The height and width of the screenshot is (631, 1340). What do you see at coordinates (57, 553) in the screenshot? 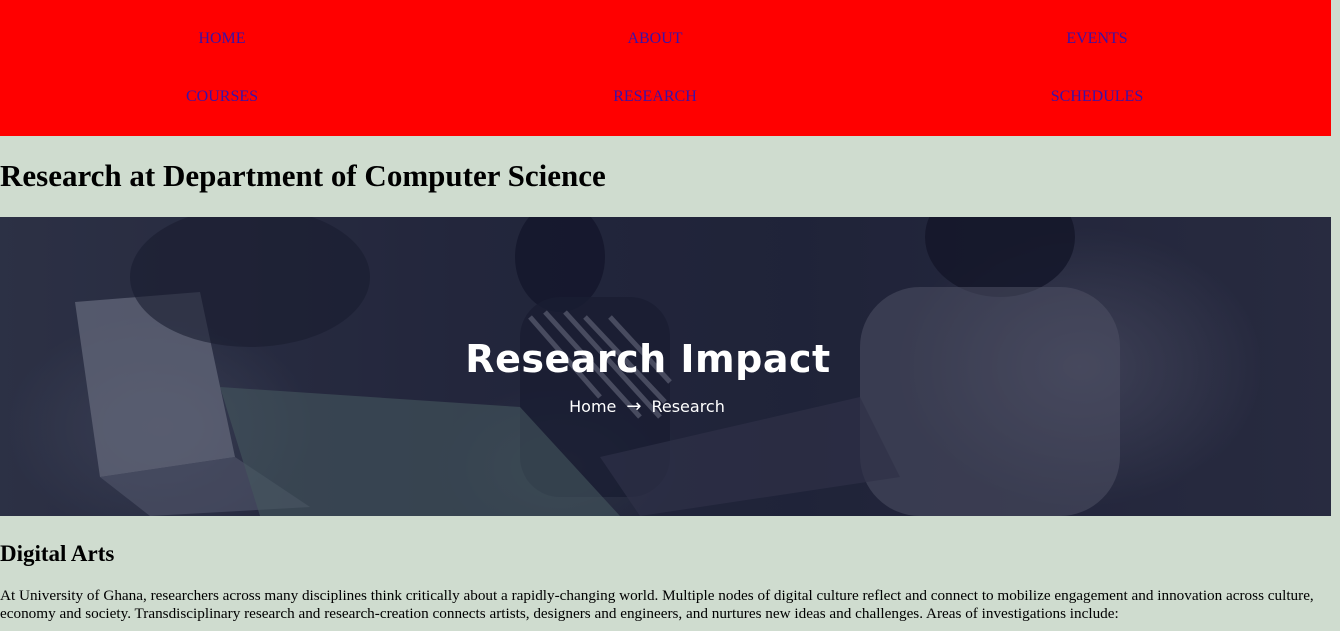
I see `section-heading: Digital Arts` at bounding box center [57, 553].